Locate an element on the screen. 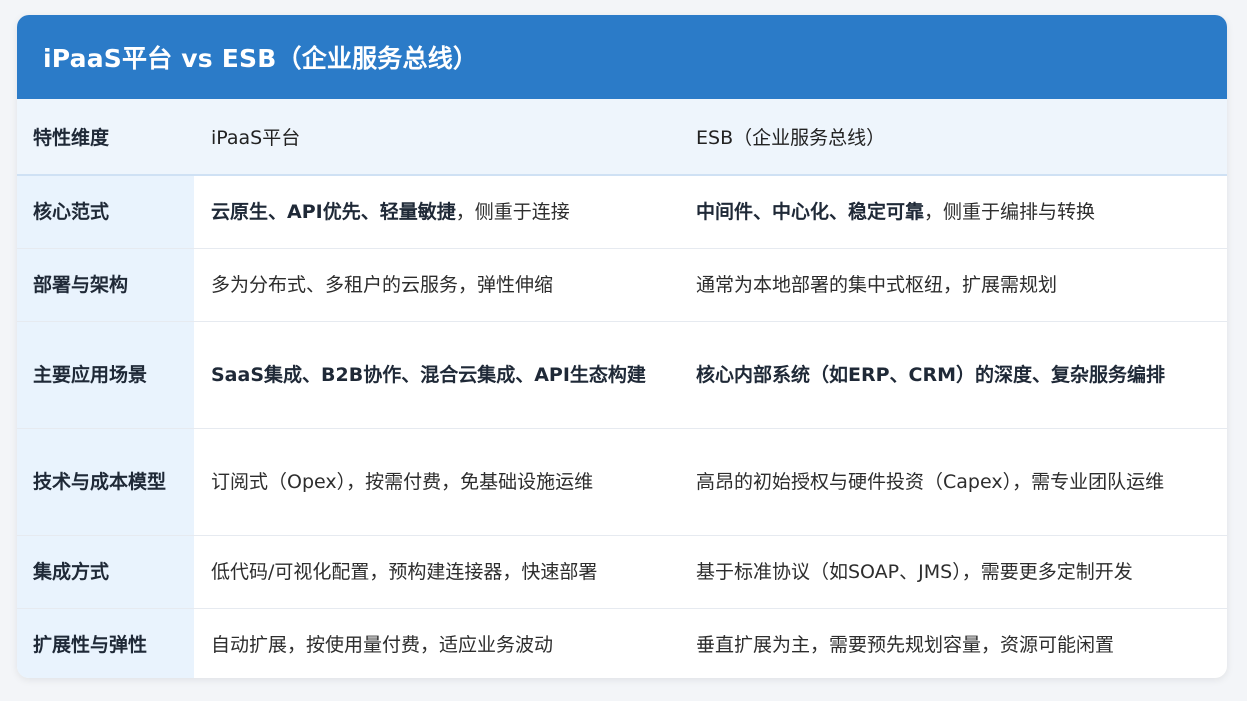 The height and width of the screenshot is (701, 1247). esb-cell-text: 通常为本地部署的集中式枢纽，扩展需规划 is located at coordinates (877, 284).